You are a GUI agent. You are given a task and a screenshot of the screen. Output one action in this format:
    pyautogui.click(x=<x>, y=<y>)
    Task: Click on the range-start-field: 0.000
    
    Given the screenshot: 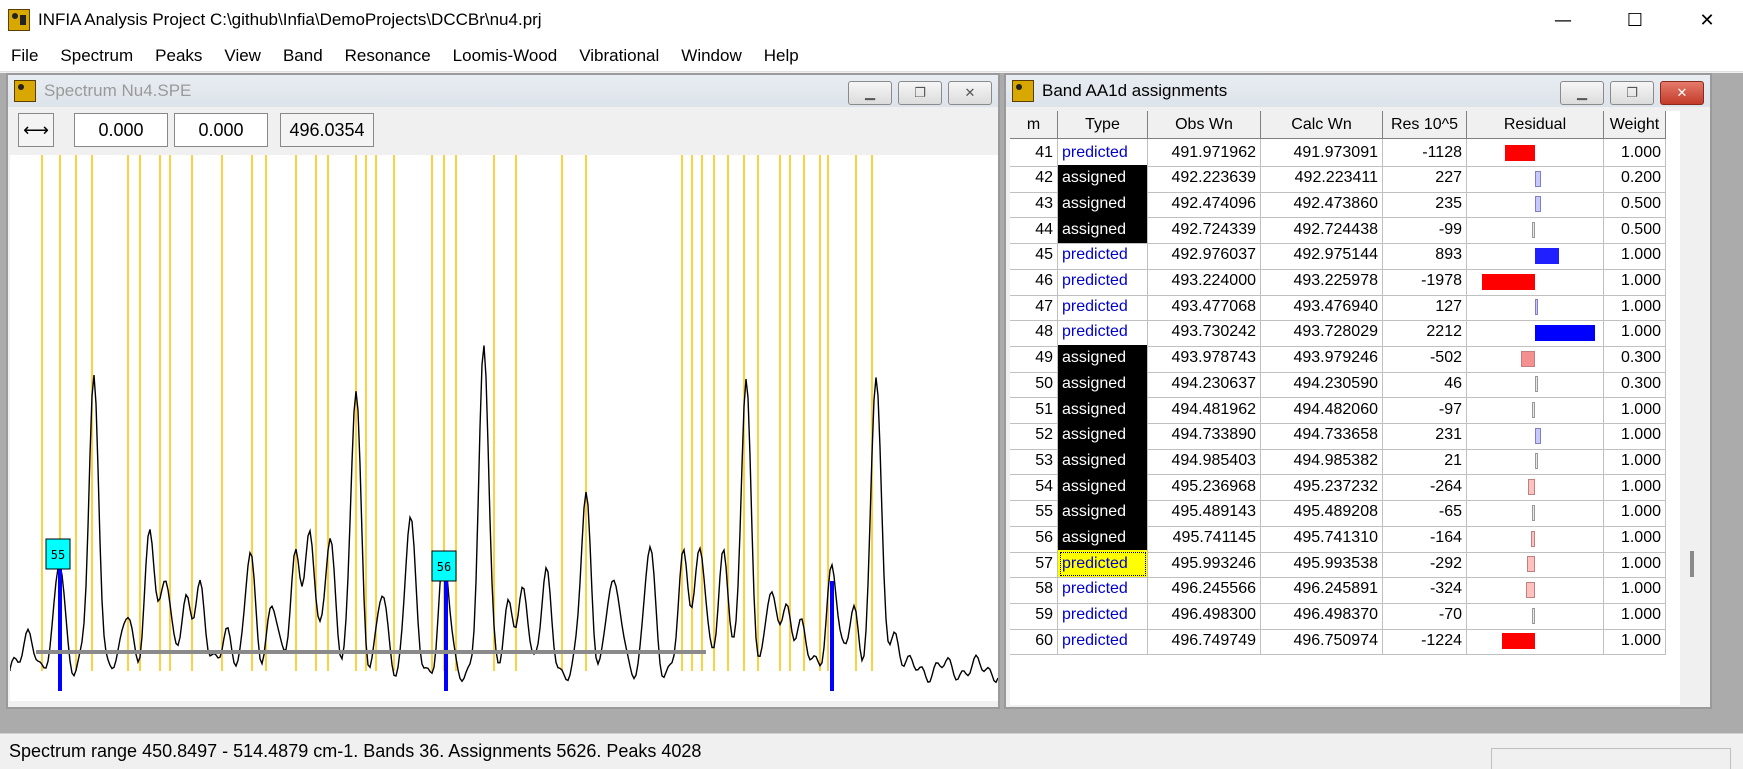 What is the action you would take?
    pyautogui.click(x=121, y=130)
    